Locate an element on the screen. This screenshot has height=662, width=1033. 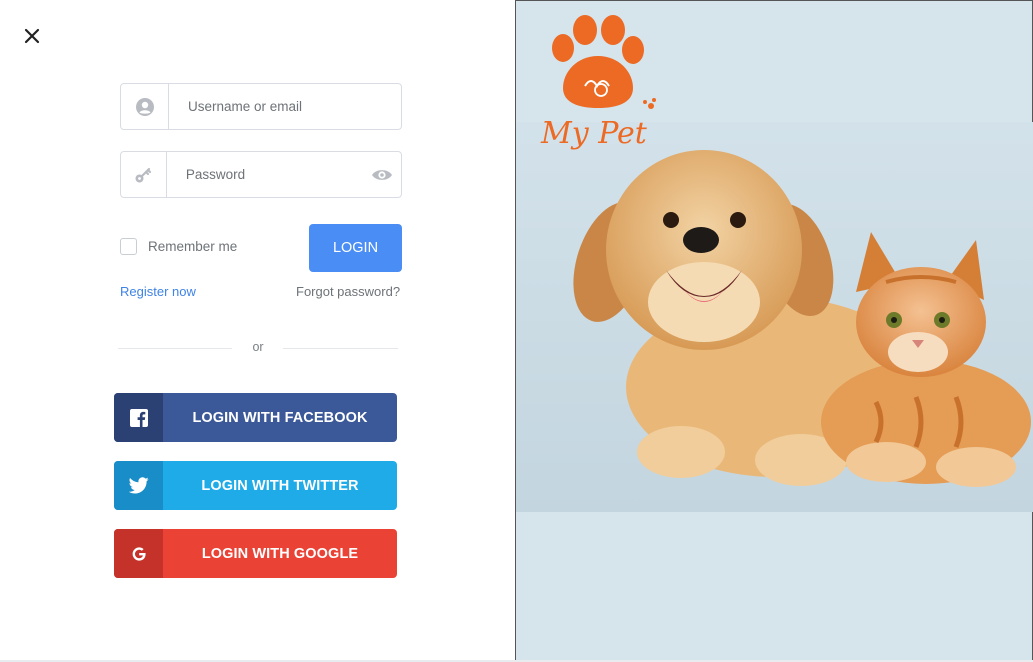
twitter-login-button: LOGIN WITH TWITTER is located at coordinates (255, 485).